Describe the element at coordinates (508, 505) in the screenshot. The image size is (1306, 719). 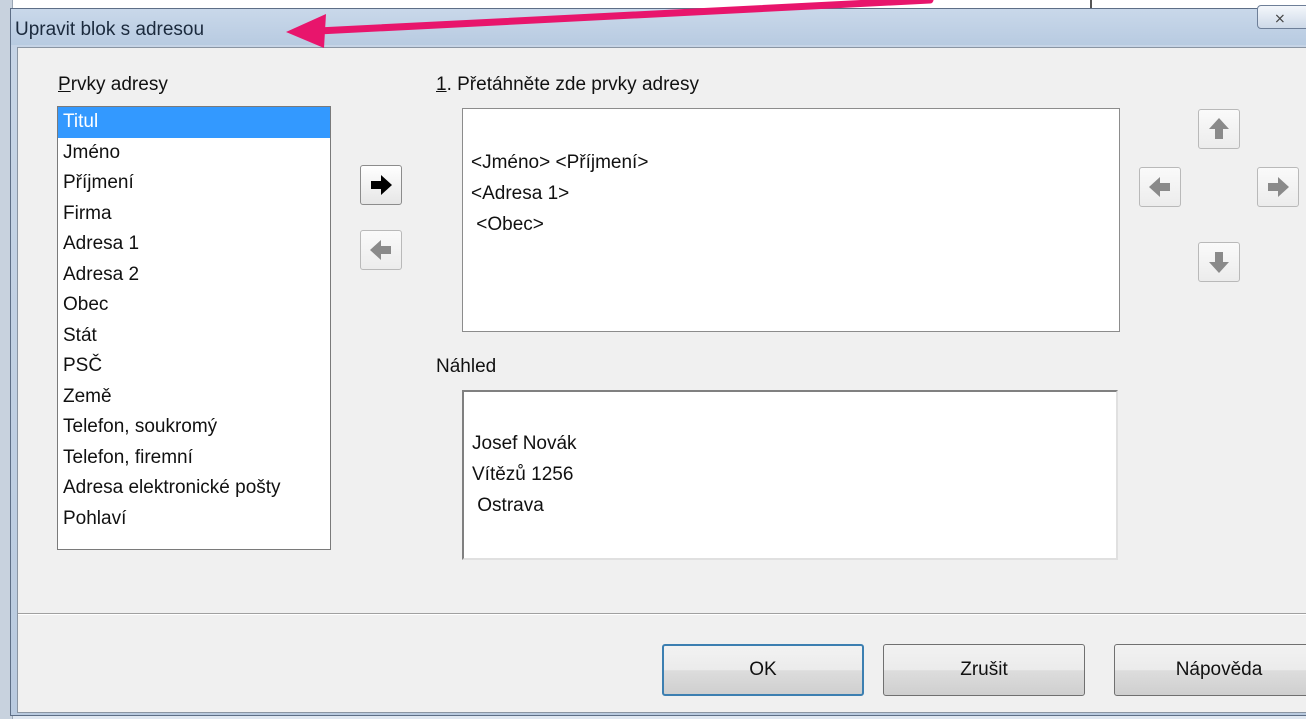
I see `preview-line: Ostrava` at that location.